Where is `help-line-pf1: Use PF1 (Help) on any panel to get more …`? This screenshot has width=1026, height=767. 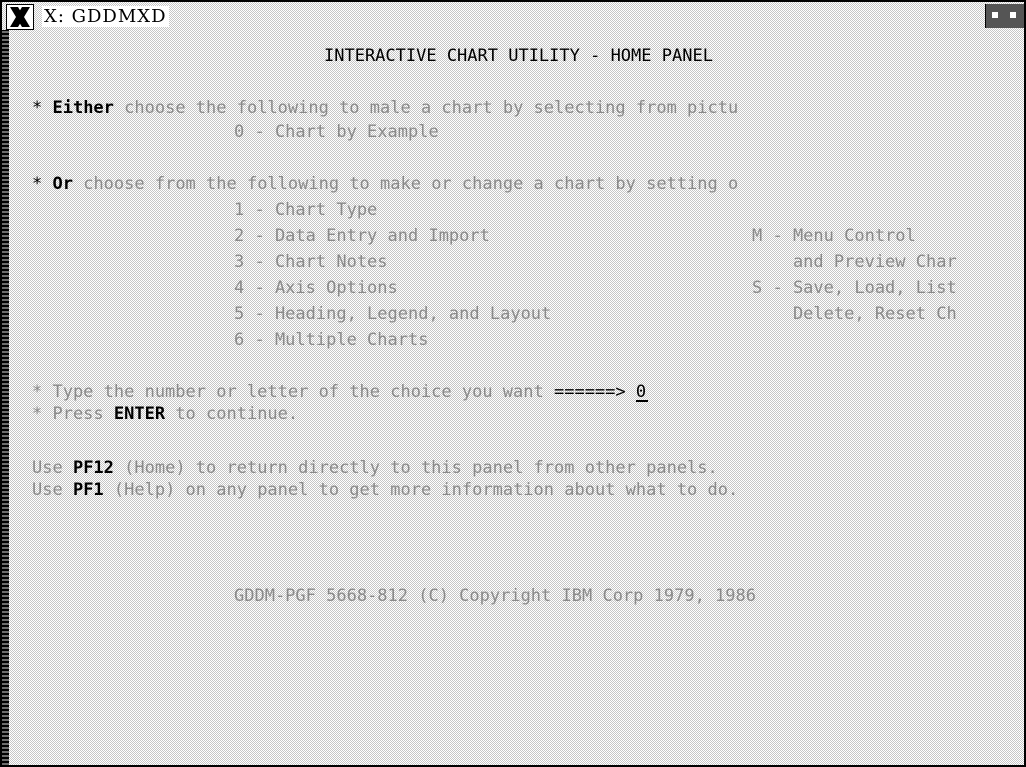 help-line-pf1: Use PF1 (Help) on any panel to get more … is located at coordinates (385, 490).